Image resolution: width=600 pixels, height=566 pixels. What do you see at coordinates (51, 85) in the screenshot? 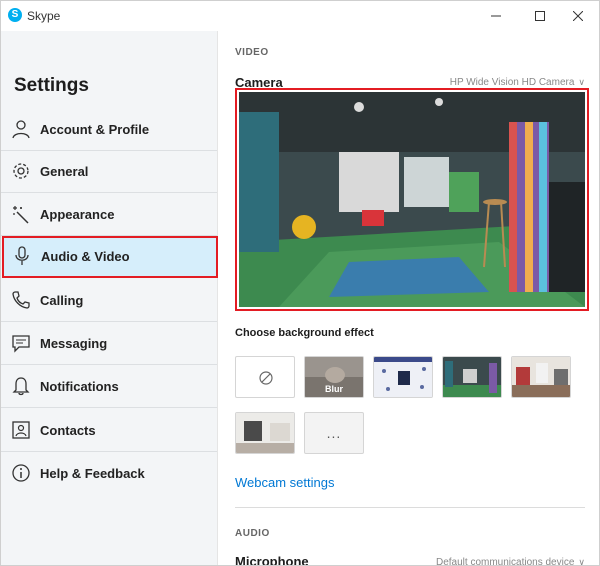
I see `sidebar-title: Settings` at bounding box center [51, 85].